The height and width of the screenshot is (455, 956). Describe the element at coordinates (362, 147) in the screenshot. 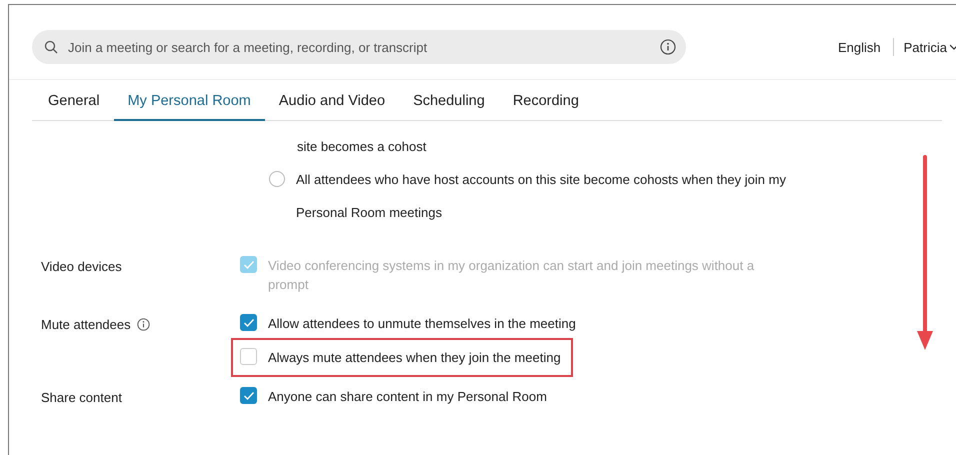

I see `option-text: site becomes a cohost` at that location.